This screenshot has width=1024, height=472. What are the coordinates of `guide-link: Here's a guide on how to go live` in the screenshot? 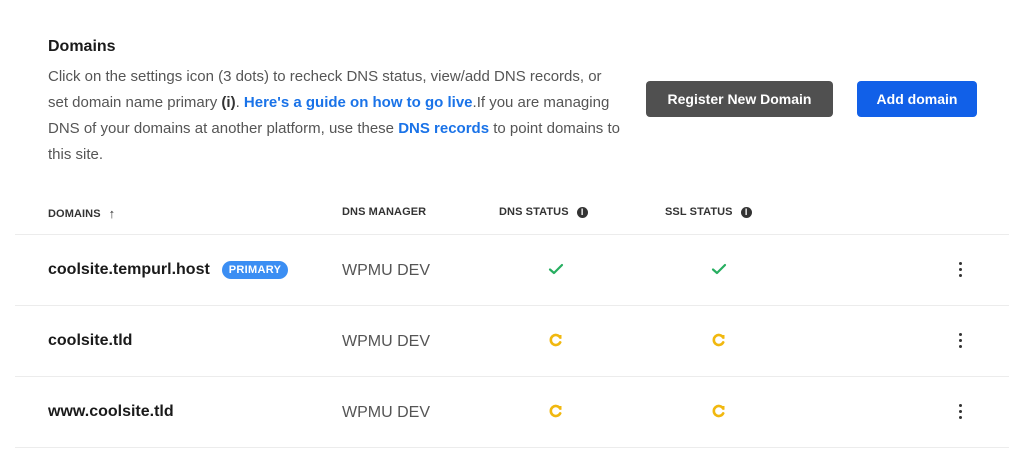 It's located at (358, 102).